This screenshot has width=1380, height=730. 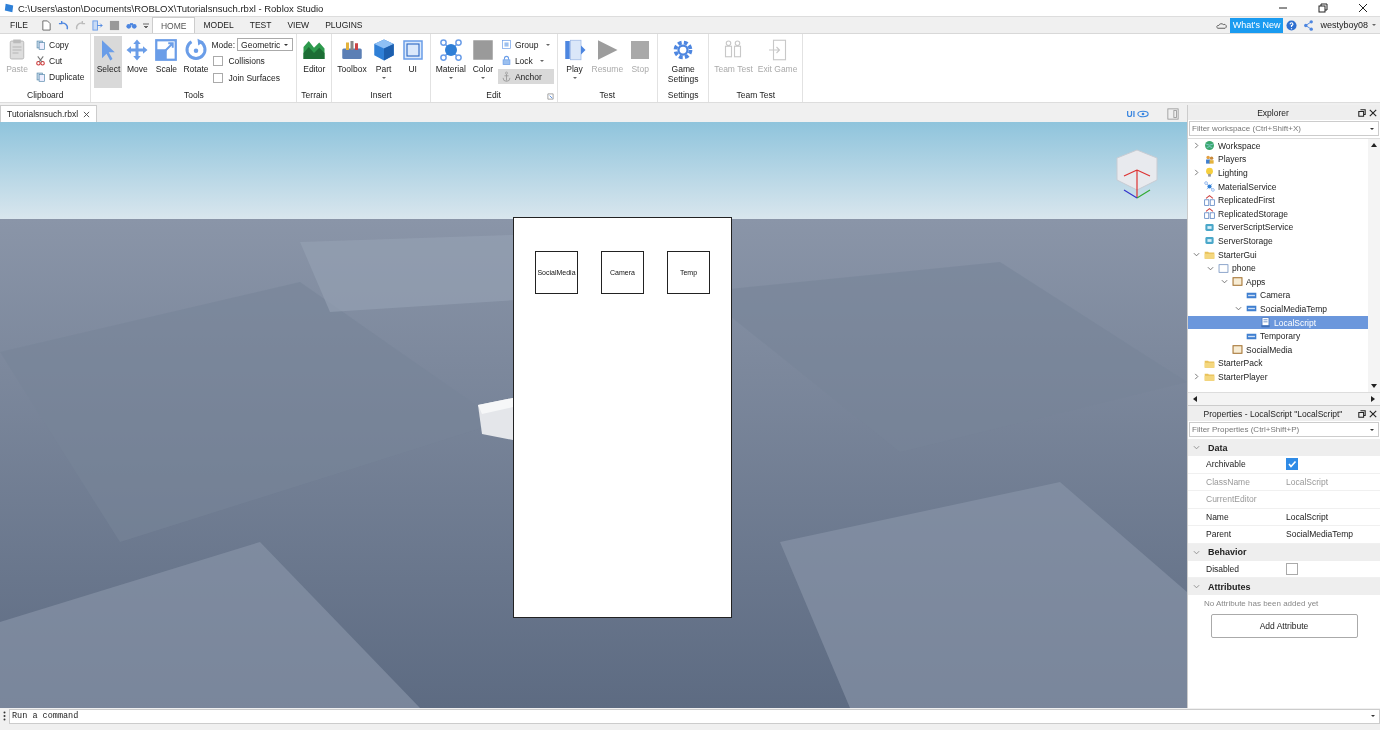 What do you see at coordinates (314, 50) in the screenshot?
I see `terrain-icon` at bounding box center [314, 50].